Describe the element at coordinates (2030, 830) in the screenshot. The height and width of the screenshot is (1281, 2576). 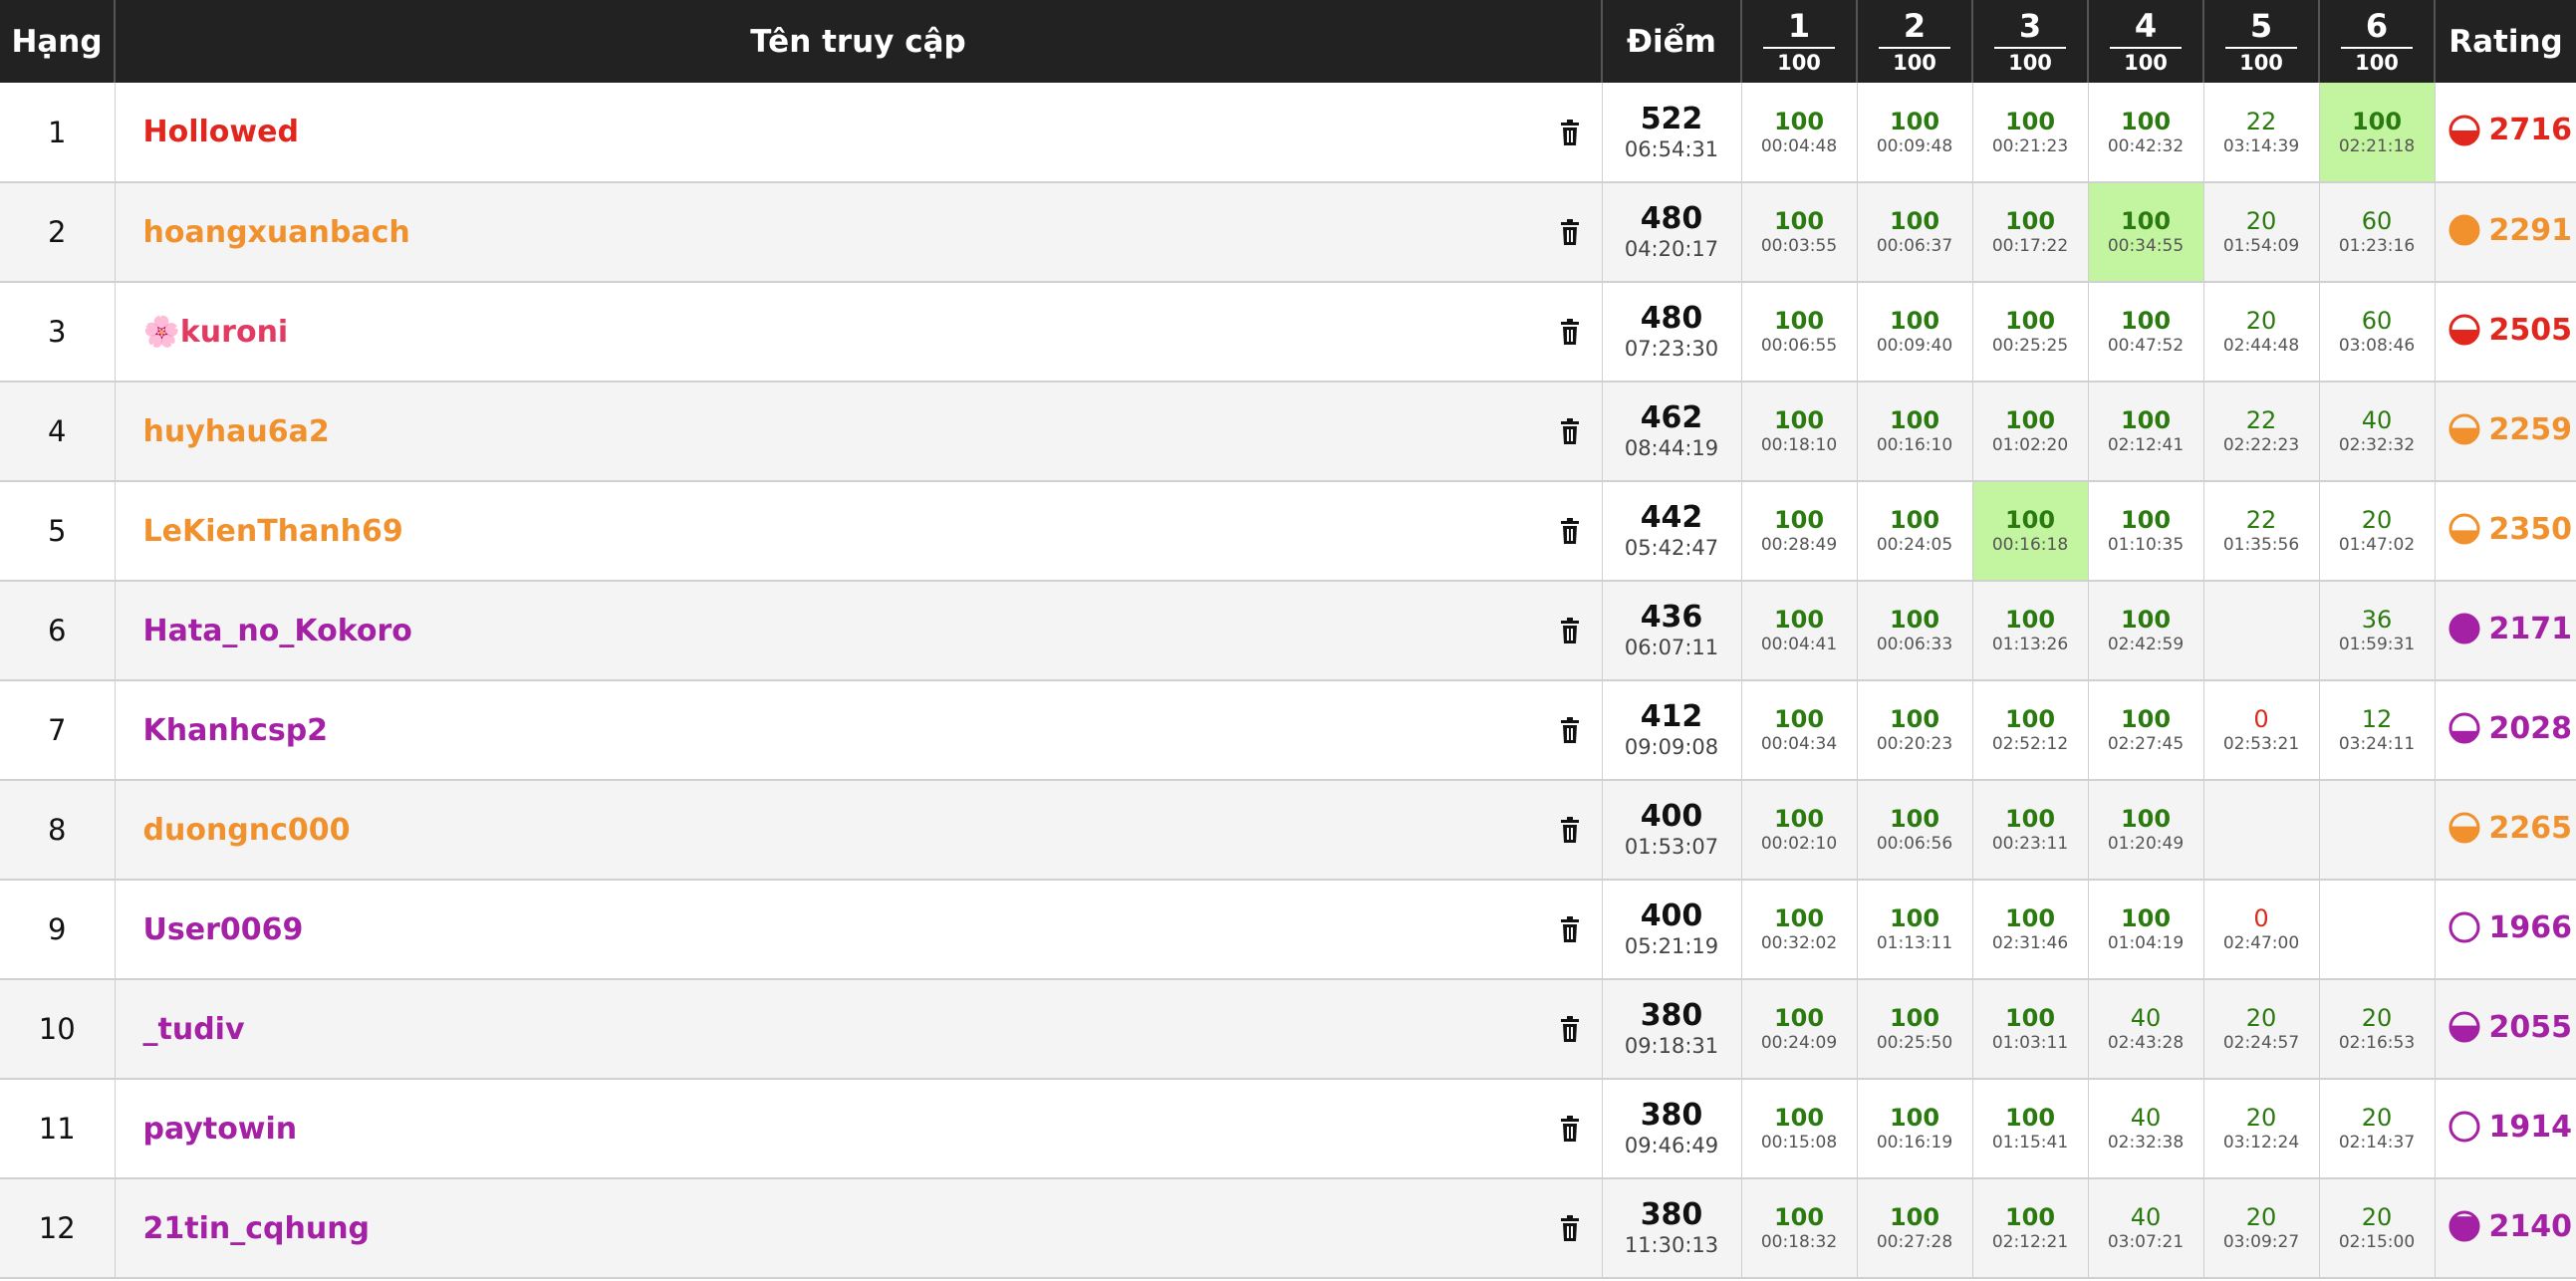
I see `problem-cell: 100 00:23:11` at that location.